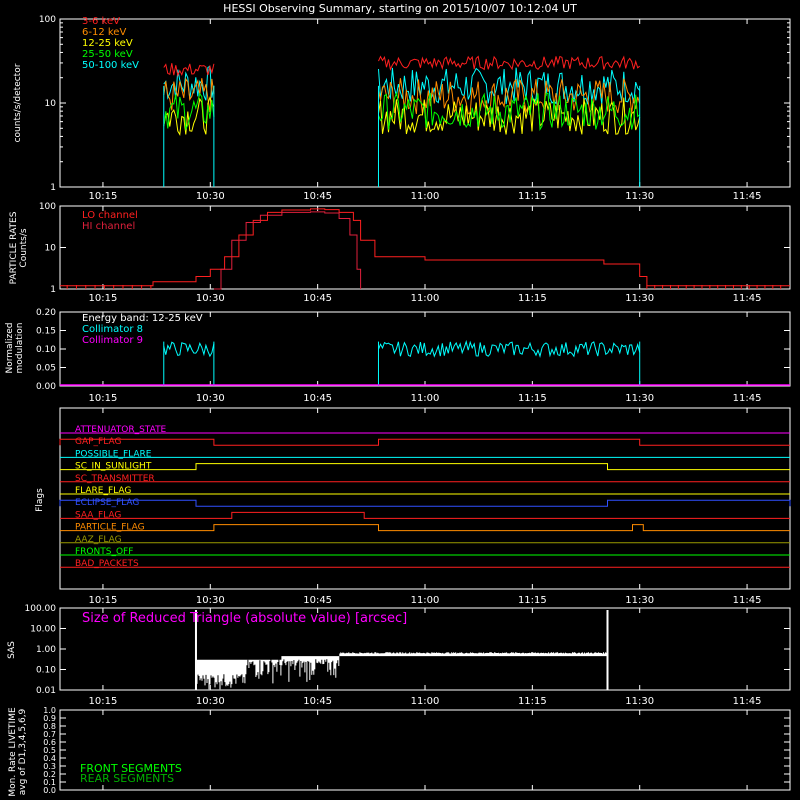 The height and width of the screenshot is (800, 800). I want to click on livetime-ytick-label: 0.2, so click(49, 774).